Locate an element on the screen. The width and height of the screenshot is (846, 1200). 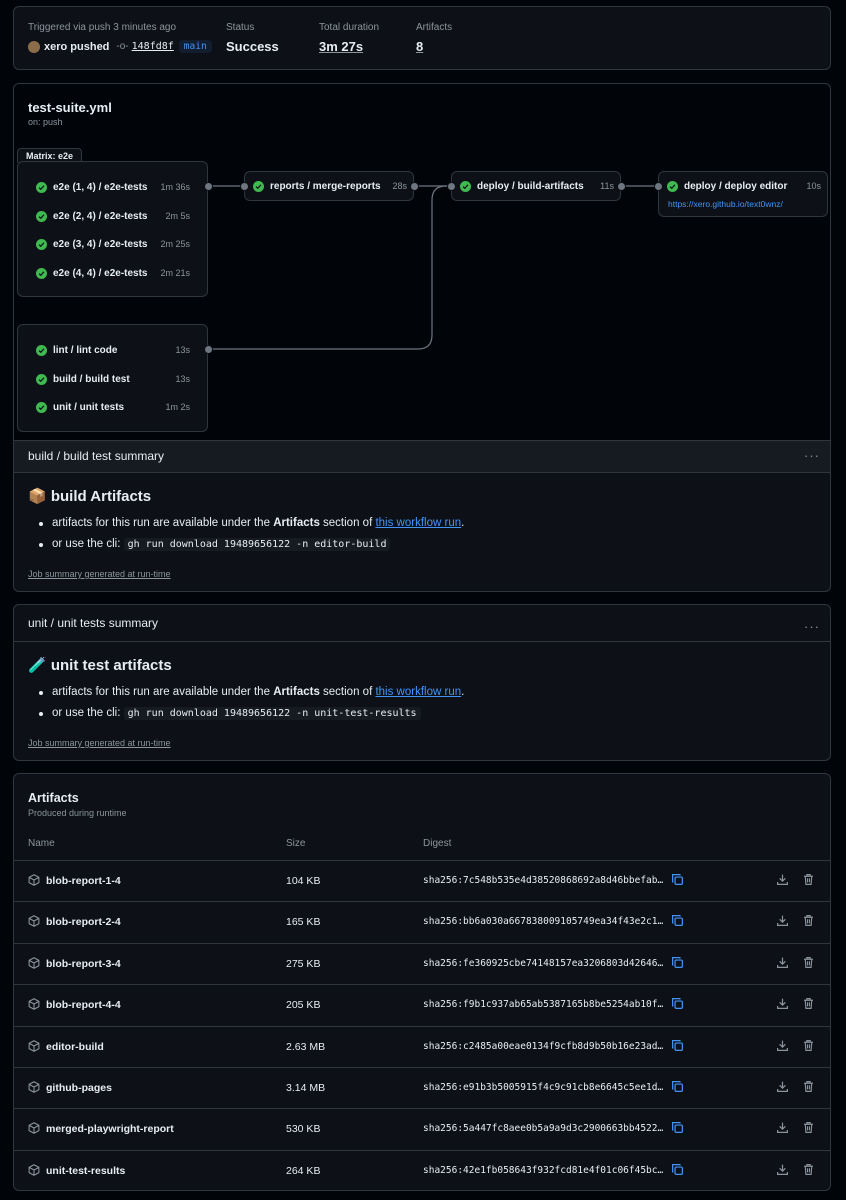
job-lint: lint / lint code 13s is located at coordinates (113, 350).